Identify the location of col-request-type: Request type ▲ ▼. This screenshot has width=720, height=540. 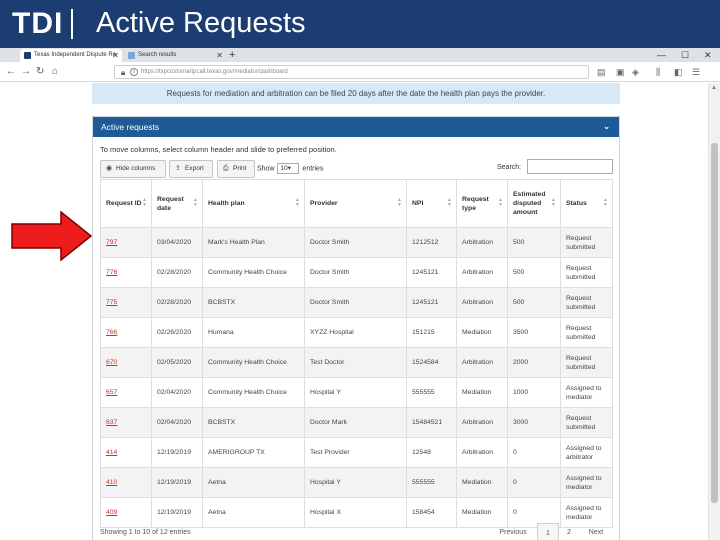
(482, 203).